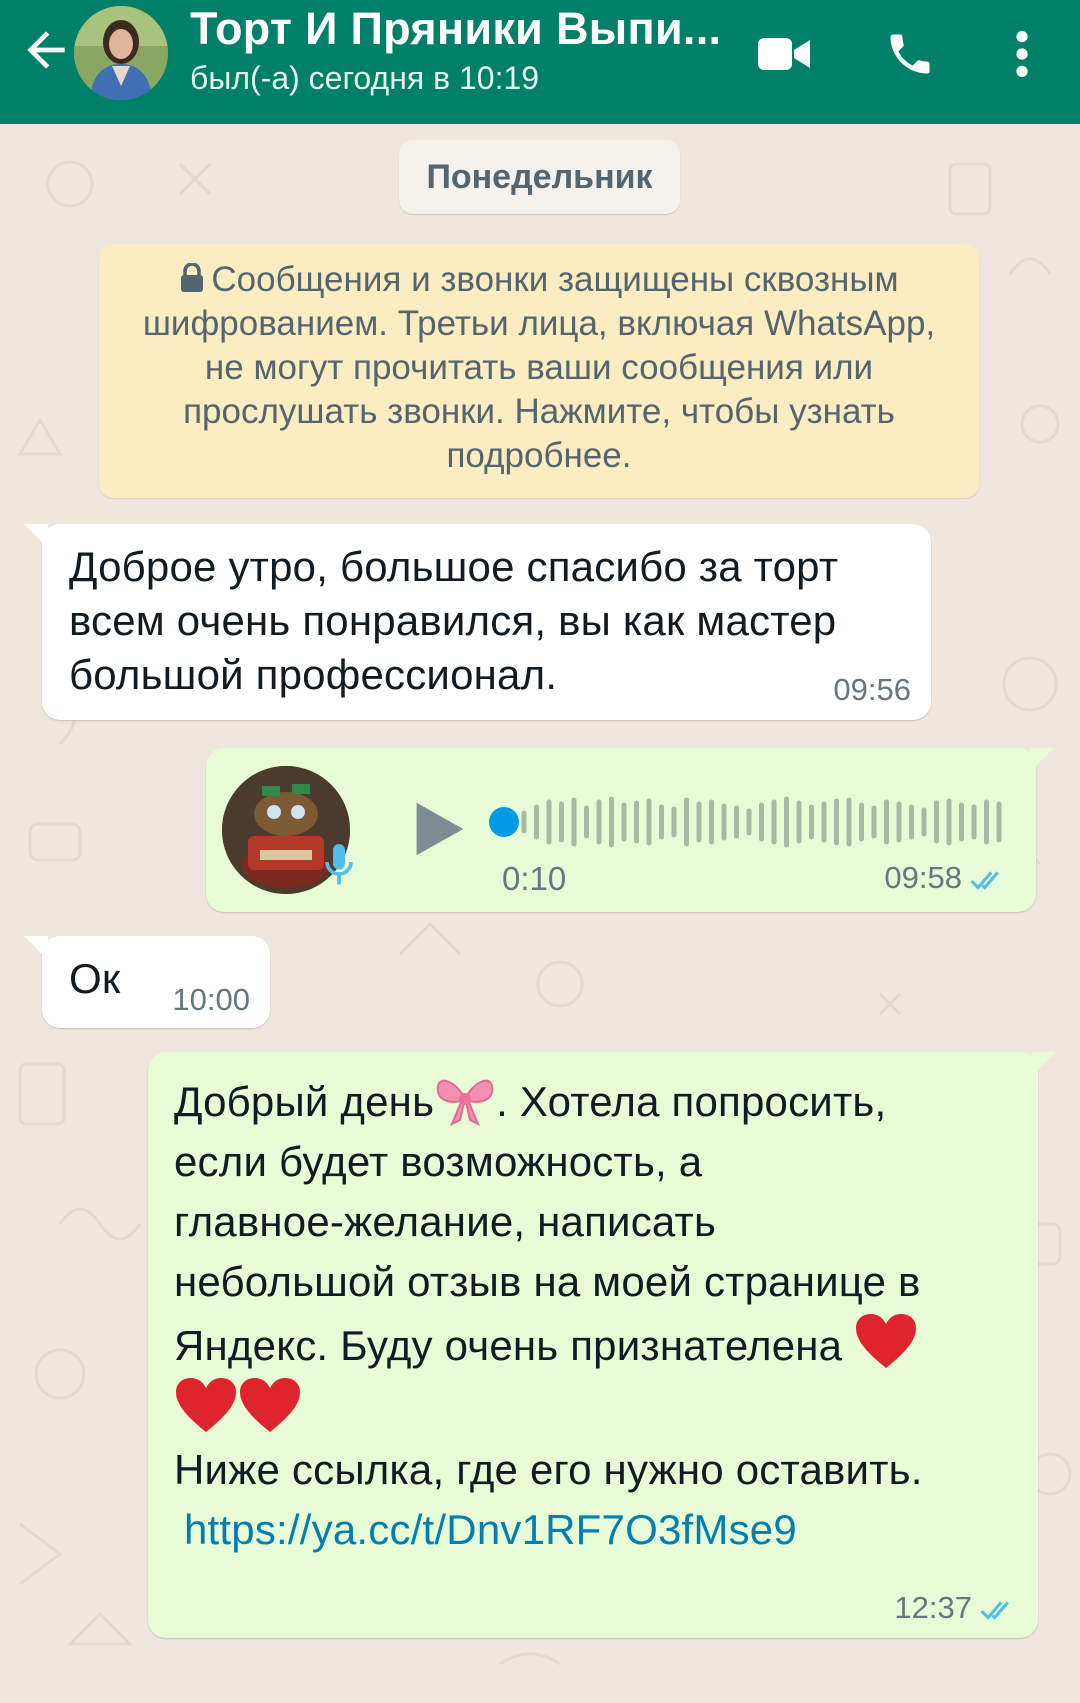  Describe the element at coordinates (599, 1344) in the screenshot. I see `message-line: Яндекс. Буду очень признателена` at that location.